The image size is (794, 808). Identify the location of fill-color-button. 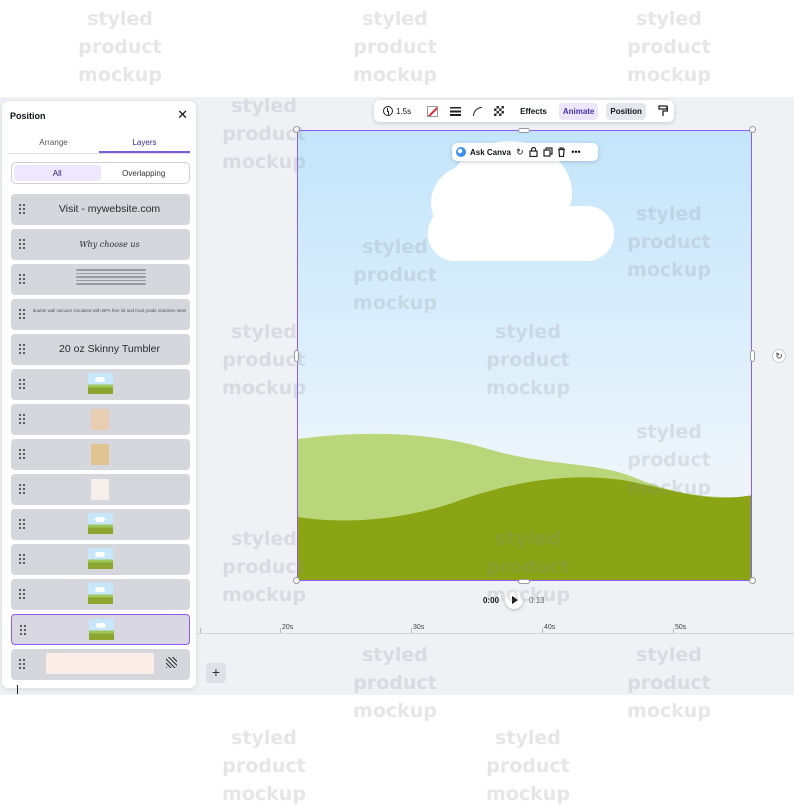
(432, 111).